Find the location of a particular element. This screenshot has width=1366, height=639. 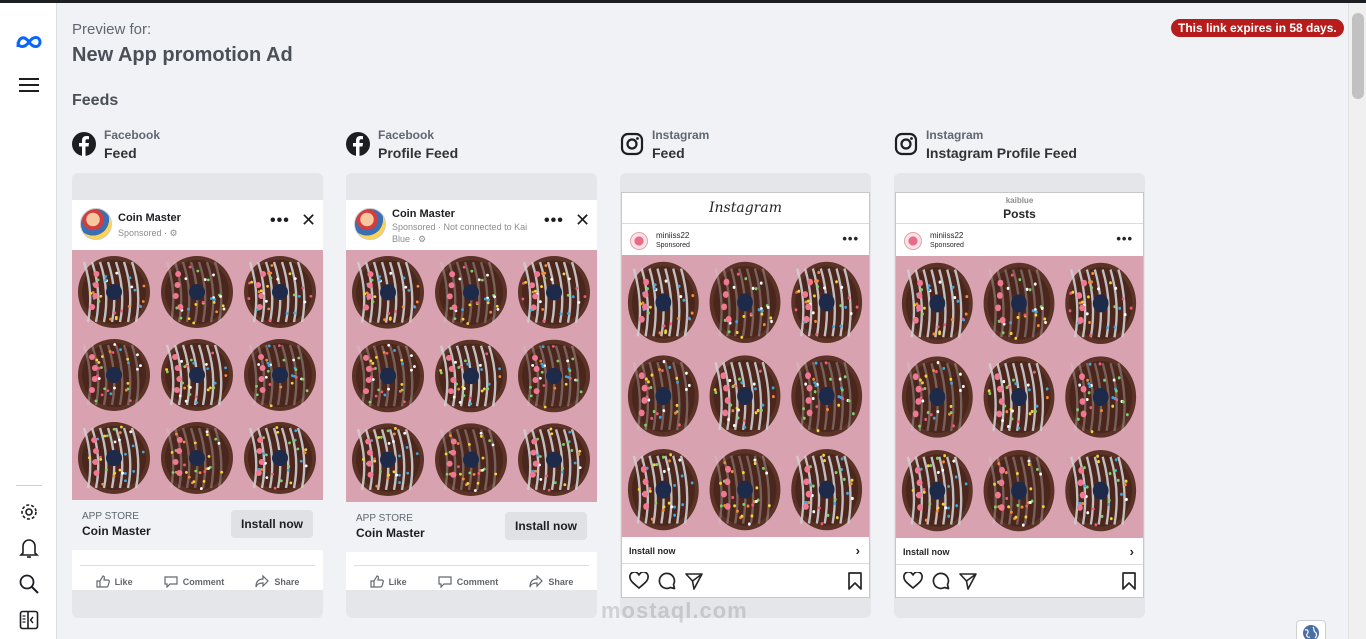

gear-icon is located at coordinates (29, 512).